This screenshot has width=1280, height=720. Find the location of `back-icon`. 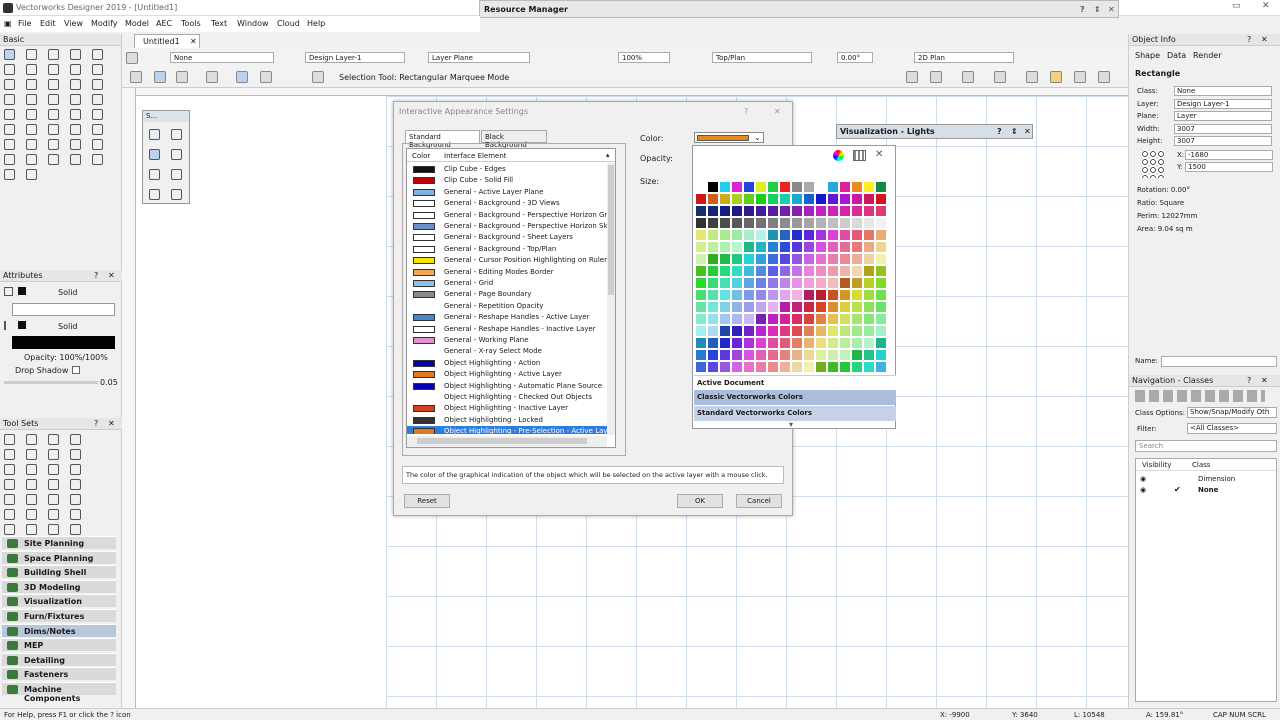

back-icon is located at coordinates (132, 58).